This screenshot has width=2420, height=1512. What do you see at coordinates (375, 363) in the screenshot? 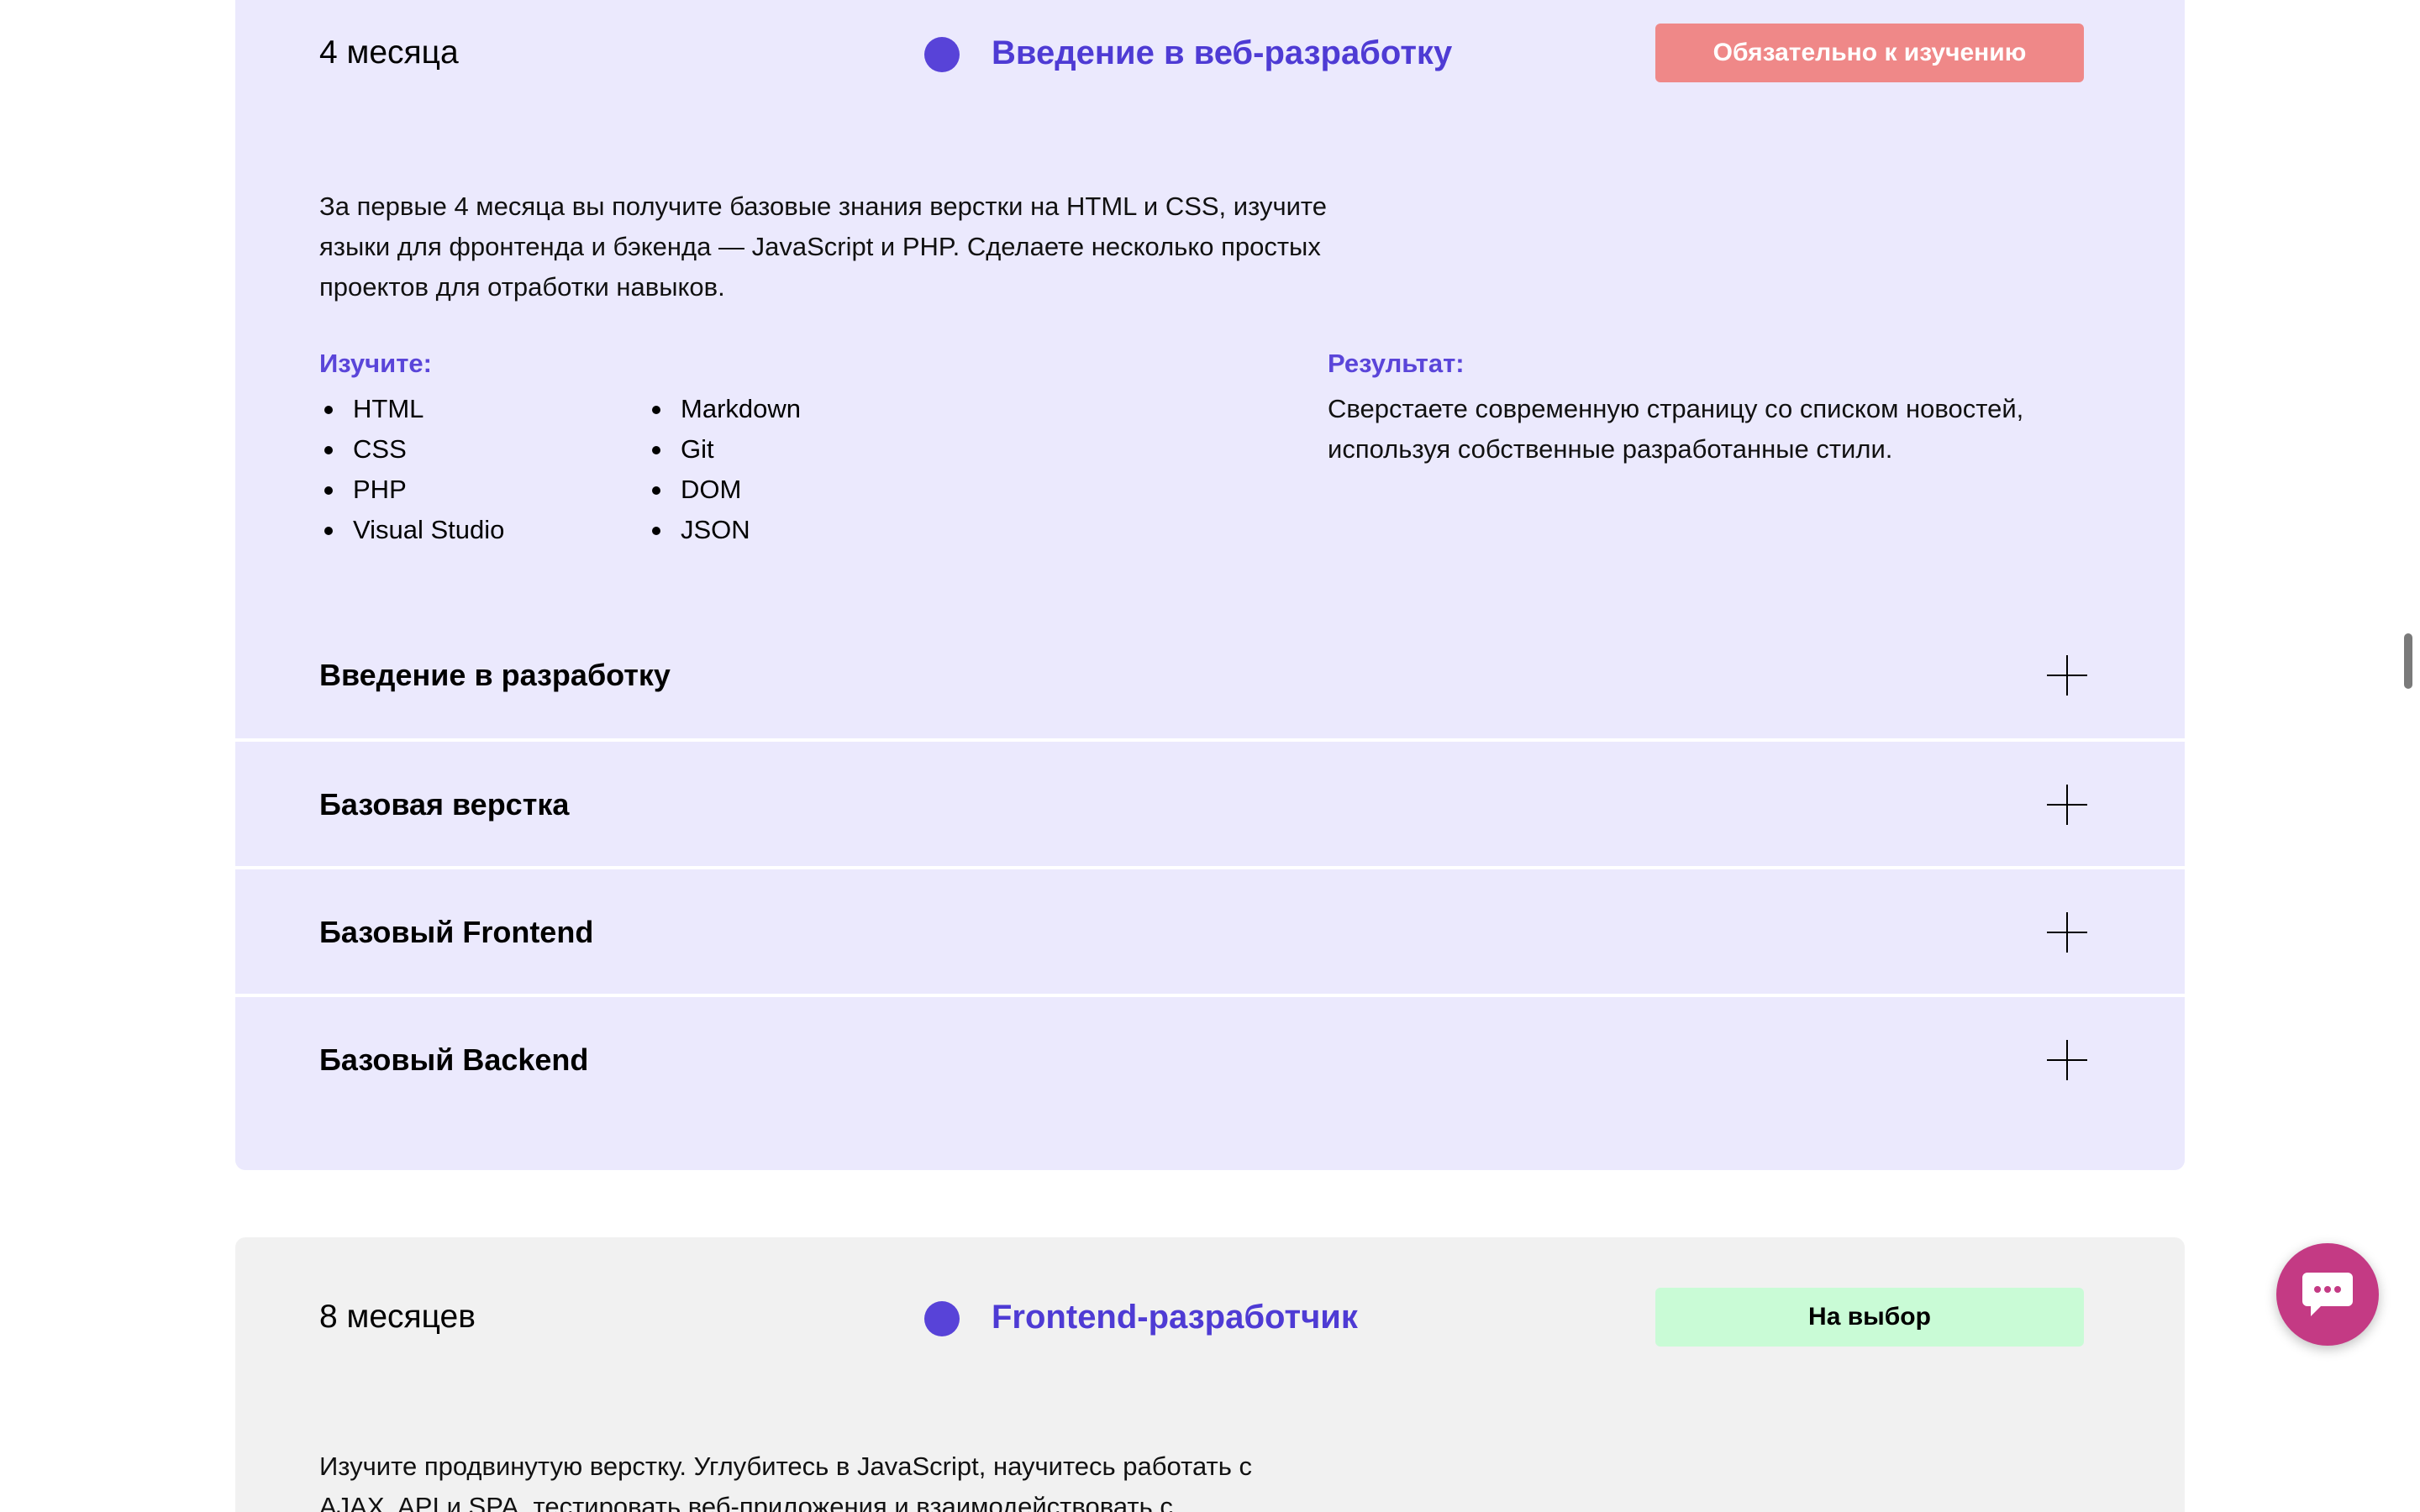
I see `learn-label: Изучите:` at bounding box center [375, 363].